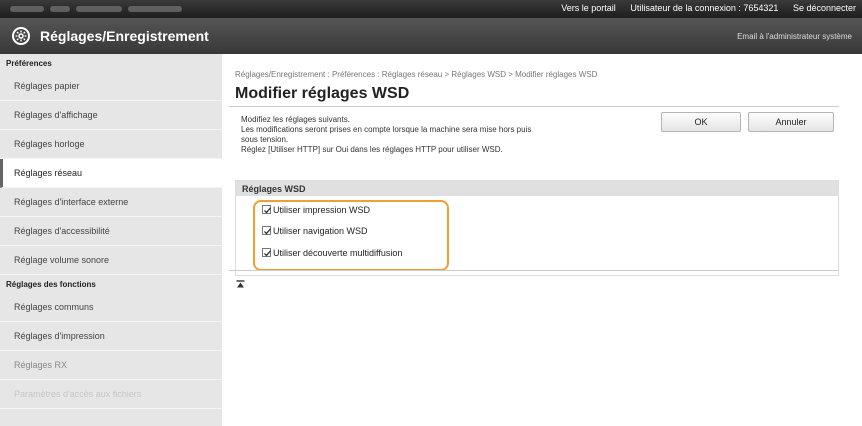  What do you see at coordinates (824, 8) in the screenshot?
I see `logout-link: Se déconnecter` at bounding box center [824, 8].